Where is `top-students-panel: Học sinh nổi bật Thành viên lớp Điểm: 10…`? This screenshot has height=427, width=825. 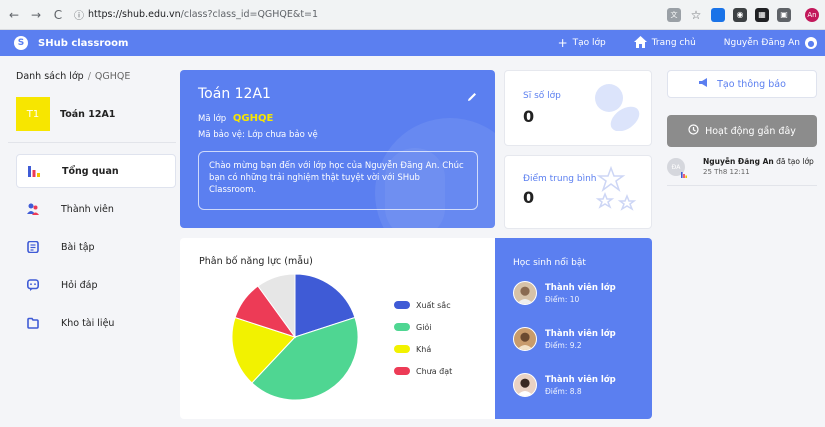 top-students-panel: Học sinh nổi bật Thành viên lớp Điểm: 10… is located at coordinates (573, 328).